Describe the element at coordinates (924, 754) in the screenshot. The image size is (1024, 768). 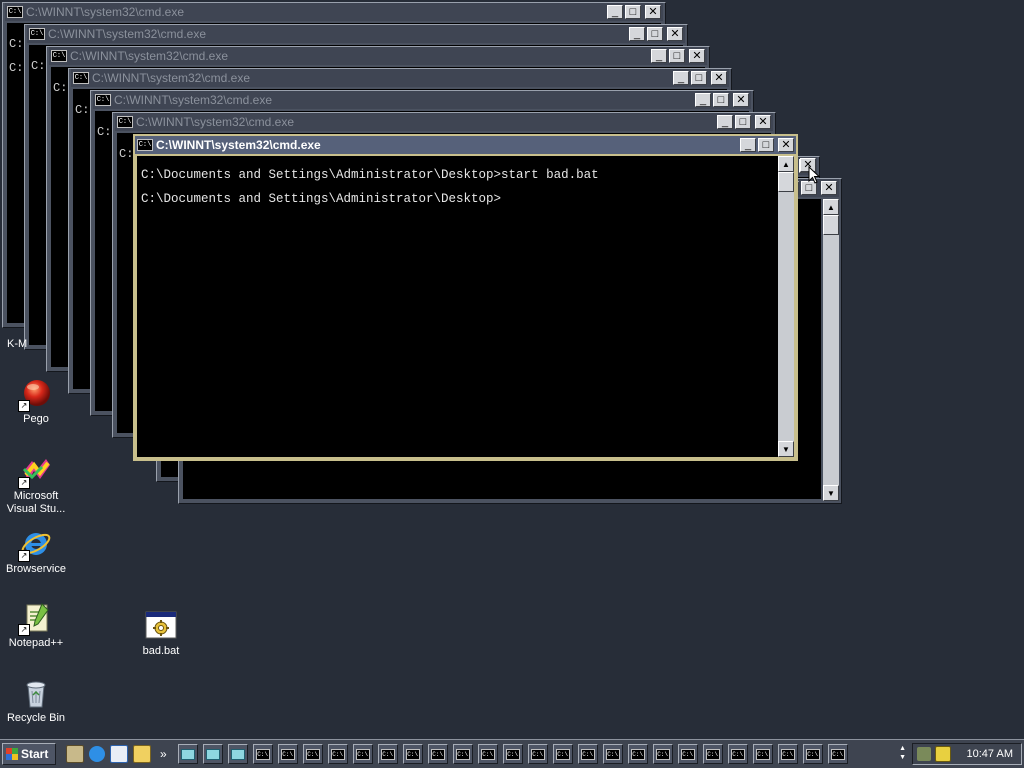
I see `tray-network-icon` at that location.